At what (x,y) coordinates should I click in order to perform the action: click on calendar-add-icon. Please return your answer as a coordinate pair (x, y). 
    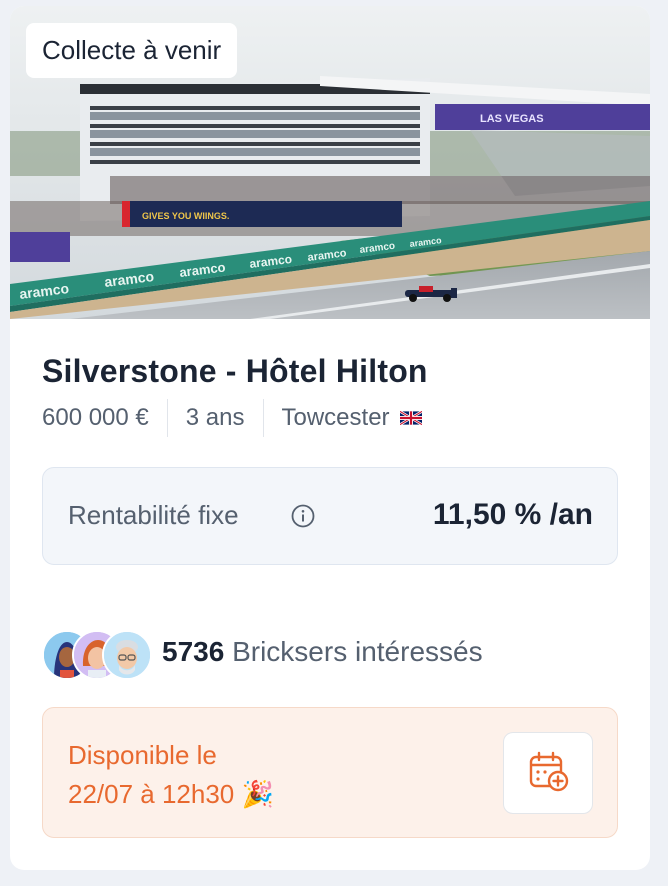
    Looking at the image, I should click on (548, 773).